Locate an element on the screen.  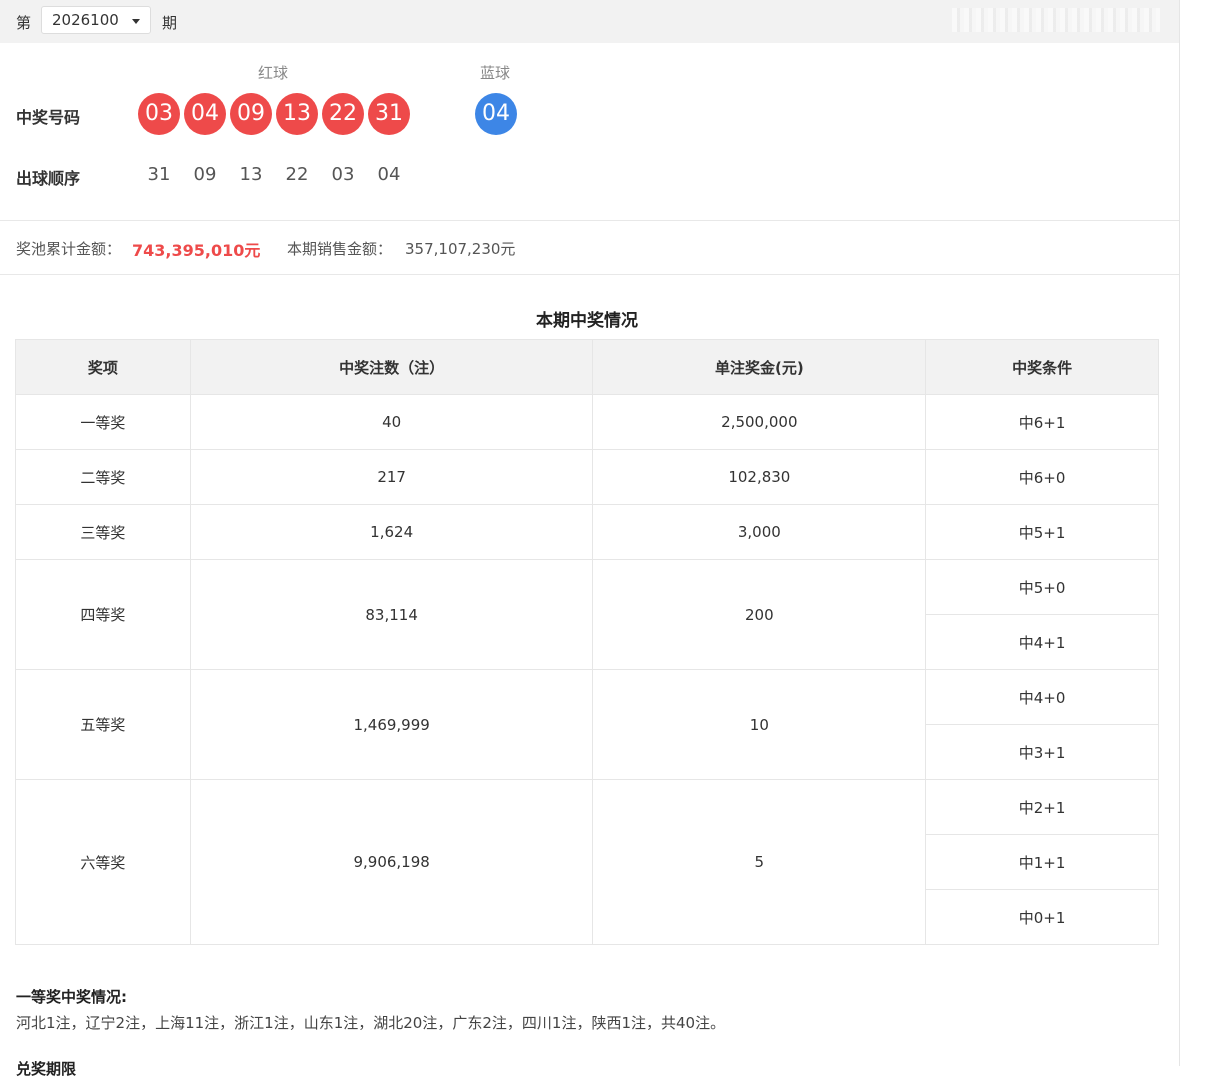
winning-numbers-label: 中奖号码 is located at coordinates (48, 117).